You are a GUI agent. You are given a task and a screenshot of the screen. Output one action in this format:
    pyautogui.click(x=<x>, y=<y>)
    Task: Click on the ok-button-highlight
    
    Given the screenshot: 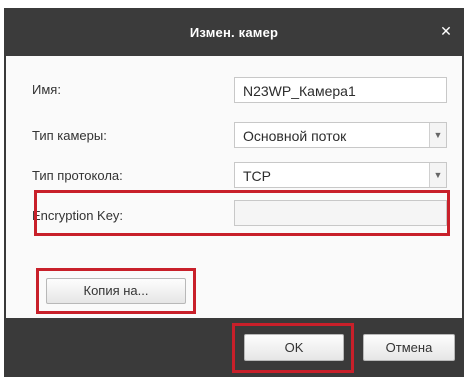 What is the action you would take?
    pyautogui.click(x=293, y=348)
    